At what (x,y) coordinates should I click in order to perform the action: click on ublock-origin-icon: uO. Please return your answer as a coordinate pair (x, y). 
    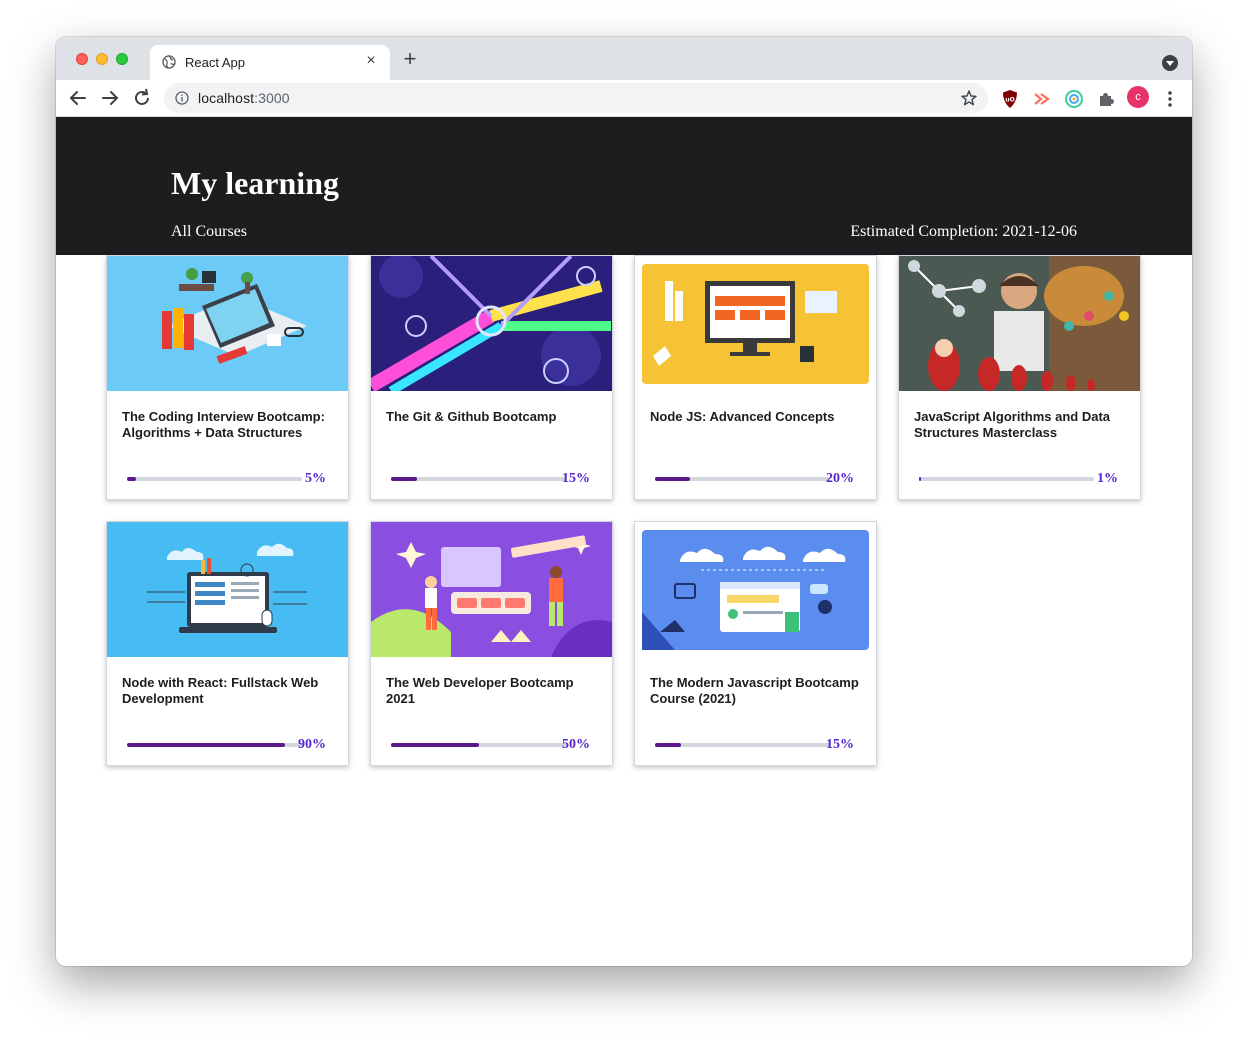
    Looking at the image, I should click on (1010, 99).